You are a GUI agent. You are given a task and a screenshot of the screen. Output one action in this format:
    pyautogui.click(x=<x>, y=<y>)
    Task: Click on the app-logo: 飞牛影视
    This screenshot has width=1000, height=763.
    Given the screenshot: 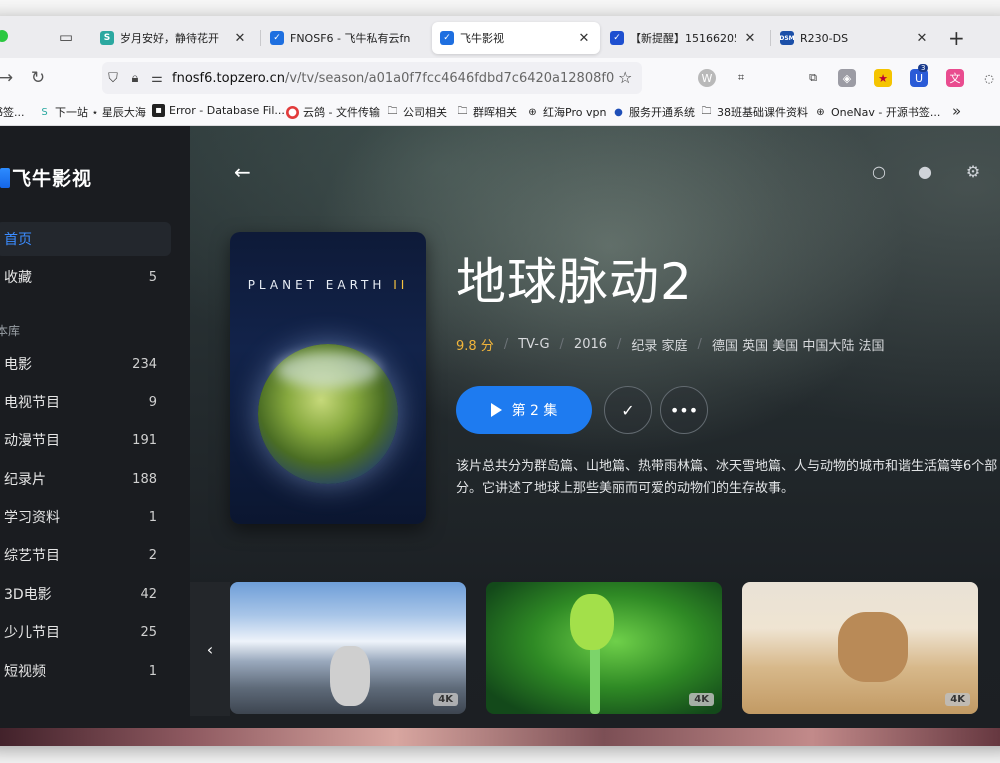 What is the action you would take?
    pyautogui.click(x=46, y=177)
    